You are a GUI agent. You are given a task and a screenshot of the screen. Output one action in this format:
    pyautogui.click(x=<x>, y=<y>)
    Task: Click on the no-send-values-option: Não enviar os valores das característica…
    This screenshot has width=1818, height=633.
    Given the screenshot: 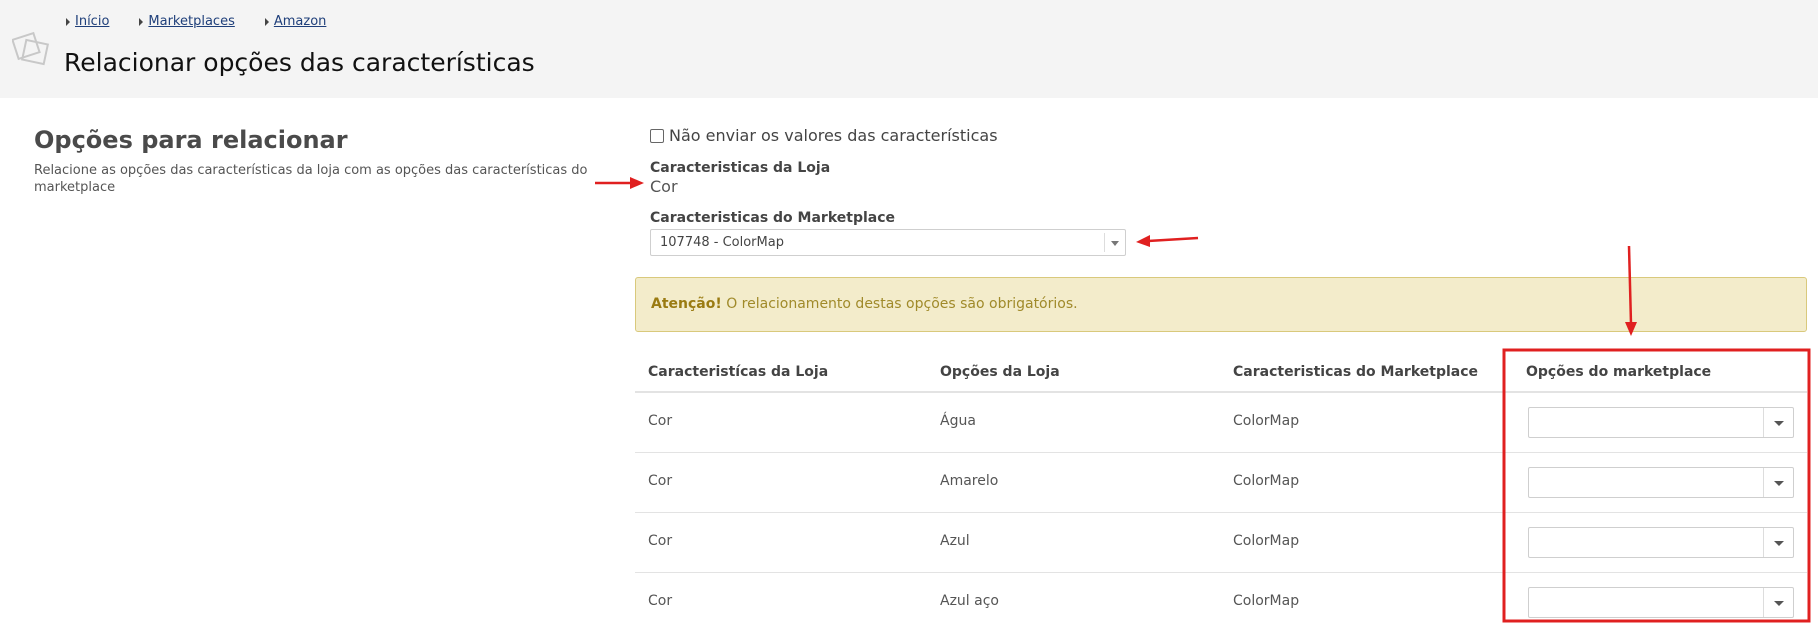 What is the action you would take?
    pyautogui.click(x=824, y=135)
    